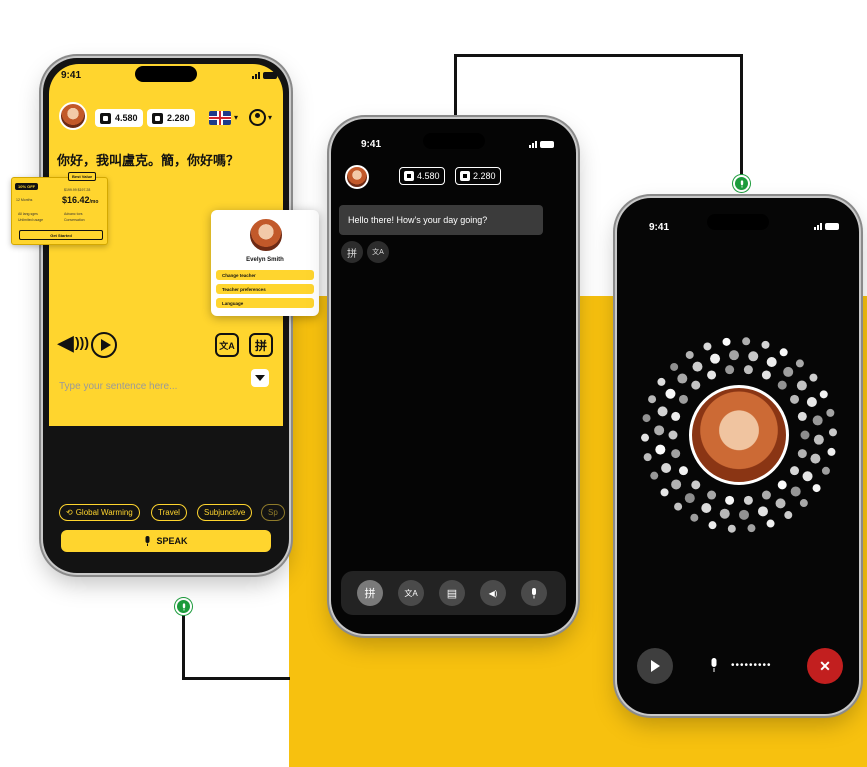 The image size is (867, 767). What do you see at coordinates (61, 235) in the screenshot?
I see `get-started-button: Get Started` at bounding box center [61, 235].